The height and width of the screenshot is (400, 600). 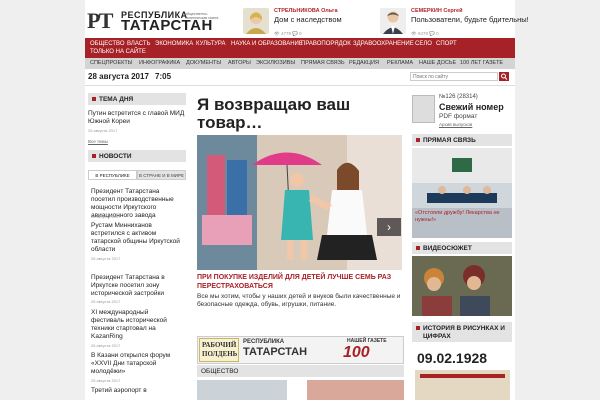 What do you see at coordinates (423, 44) in the screenshot?
I see `nav-item-village: СЕЛО` at bounding box center [423, 44].